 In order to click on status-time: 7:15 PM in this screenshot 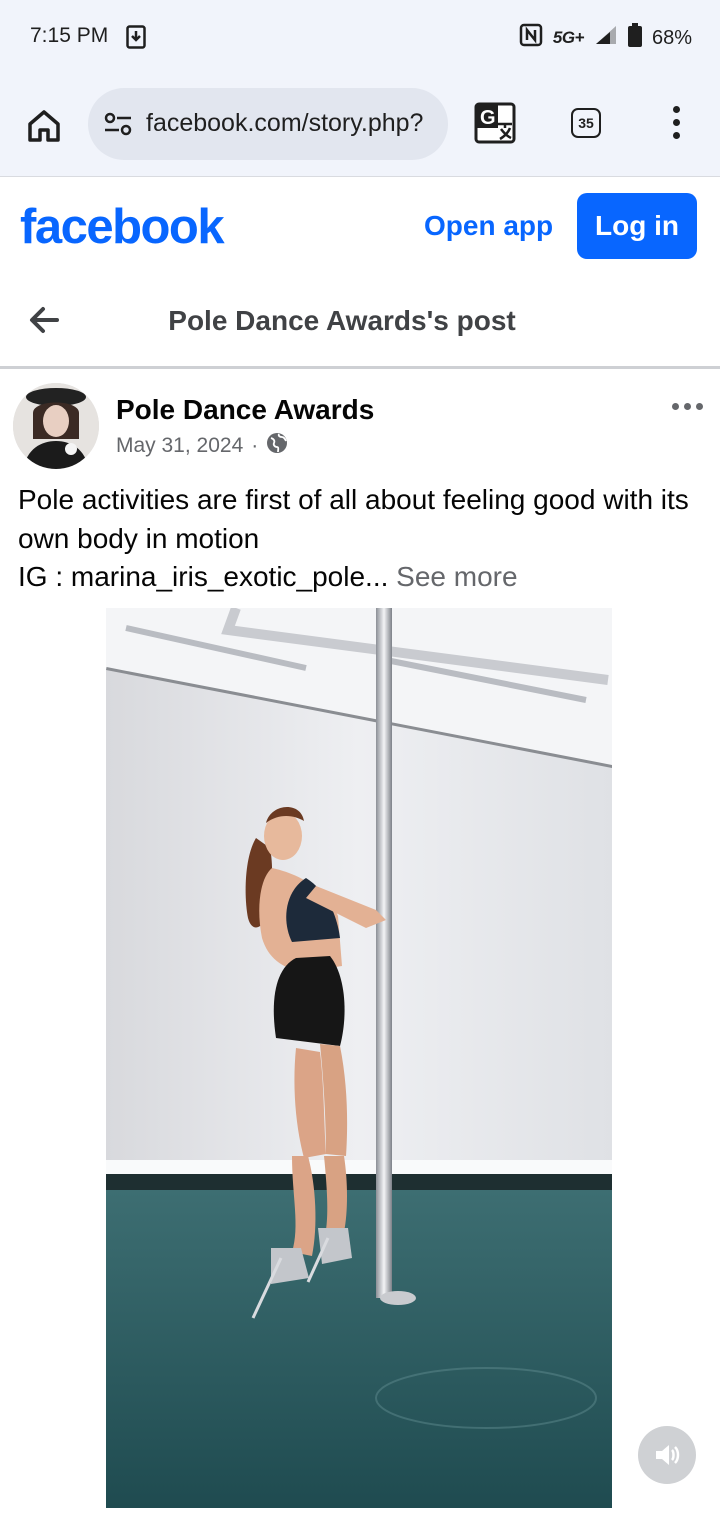, I will do `click(69, 35)`.